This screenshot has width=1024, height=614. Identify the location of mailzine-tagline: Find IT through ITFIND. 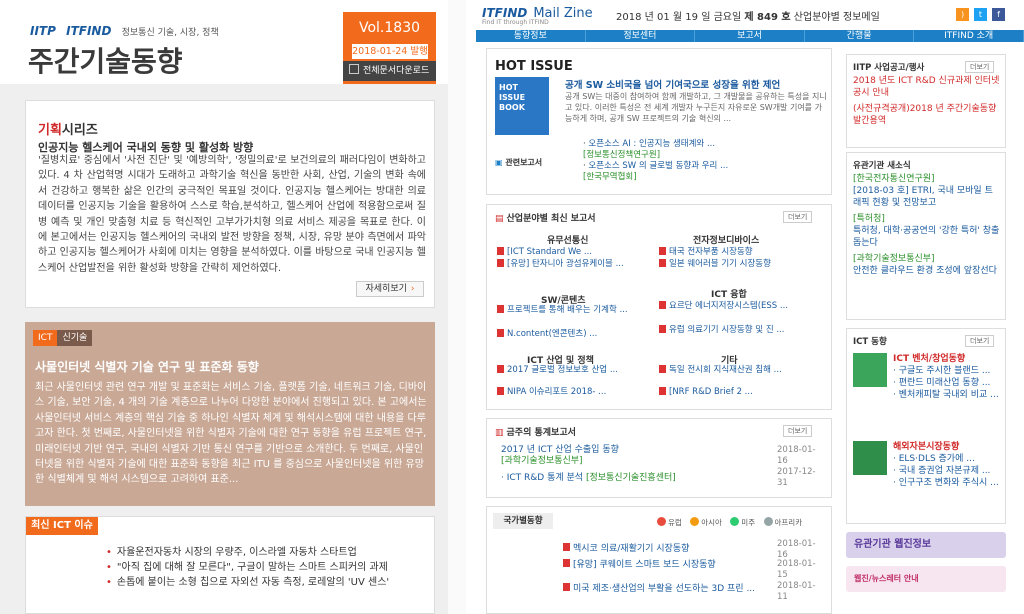
(515, 22).